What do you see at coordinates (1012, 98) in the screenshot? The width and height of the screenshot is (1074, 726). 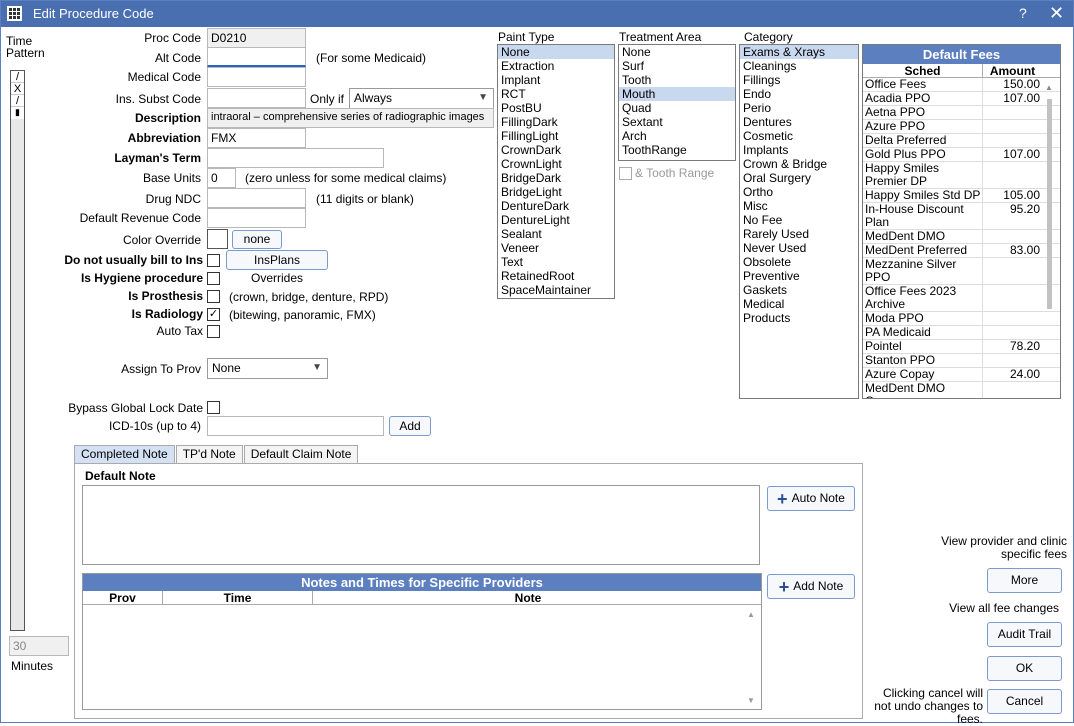 I see `fee-amount: 107.00` at bounding box center [1012, 98].